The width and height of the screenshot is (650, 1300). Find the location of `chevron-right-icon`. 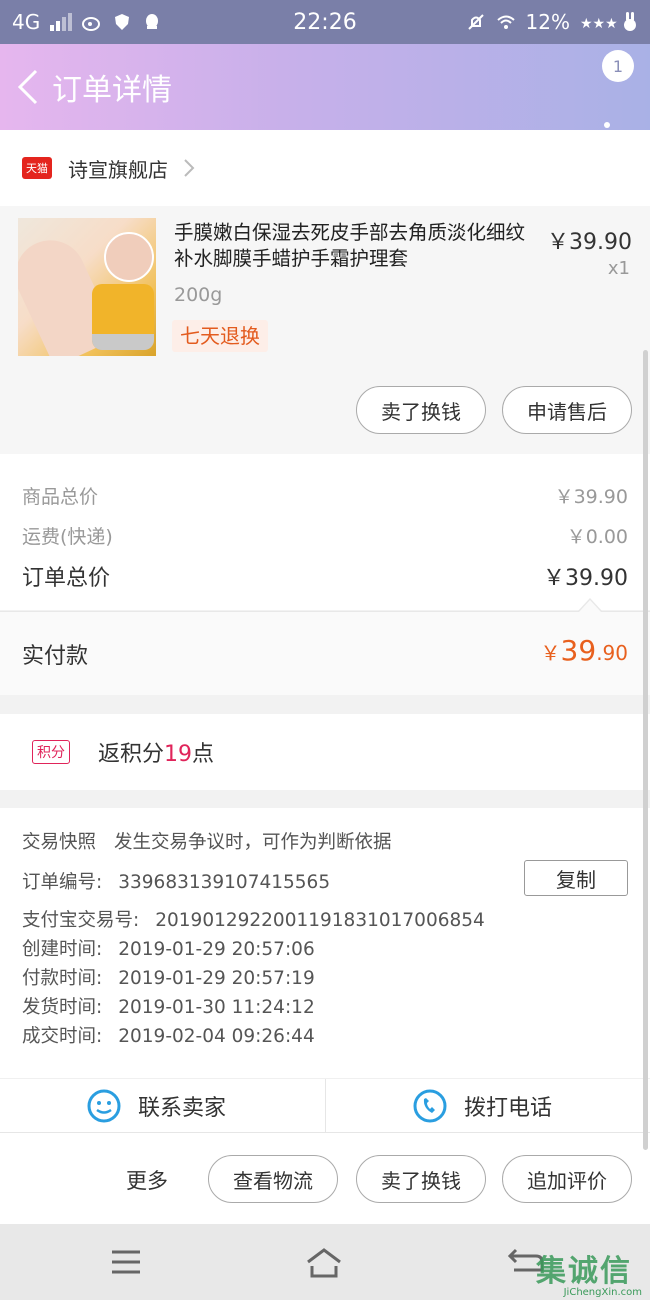

chevron-right-icon is located at coordinates (189, 168).